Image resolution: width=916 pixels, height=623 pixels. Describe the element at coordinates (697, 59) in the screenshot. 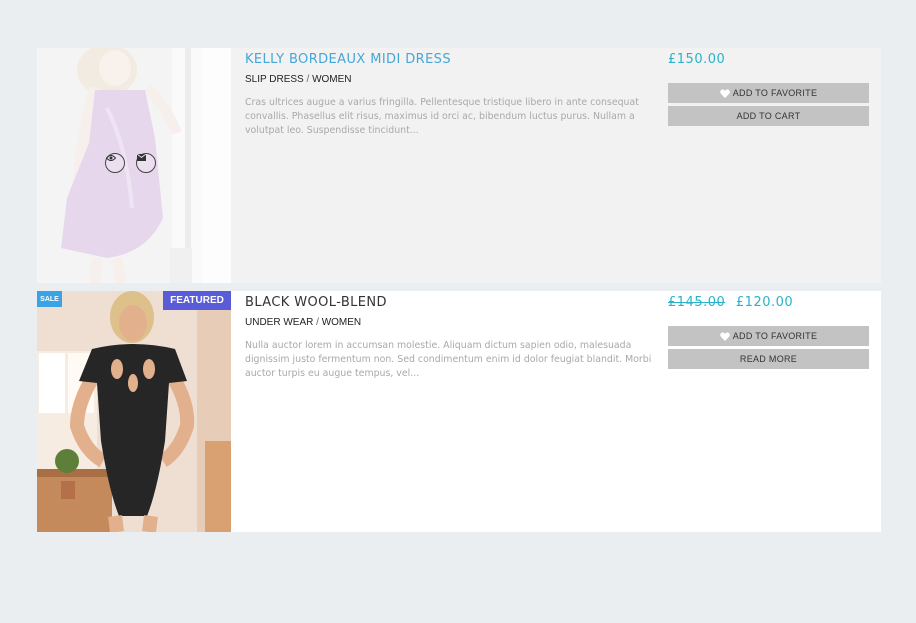

I see `current-price: £150.00` at that location.